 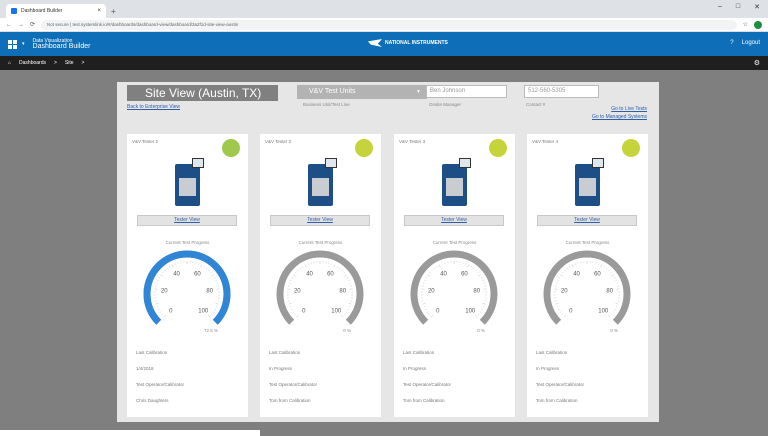 I want to click on calibration-value: 1/4/2018, so click(x=145, y=368).